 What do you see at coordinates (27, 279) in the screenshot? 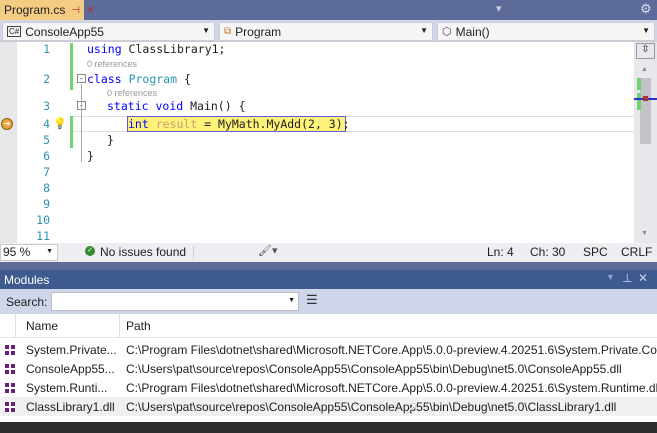
I see `panel-title: Modules` at bounding box center [27, 279].